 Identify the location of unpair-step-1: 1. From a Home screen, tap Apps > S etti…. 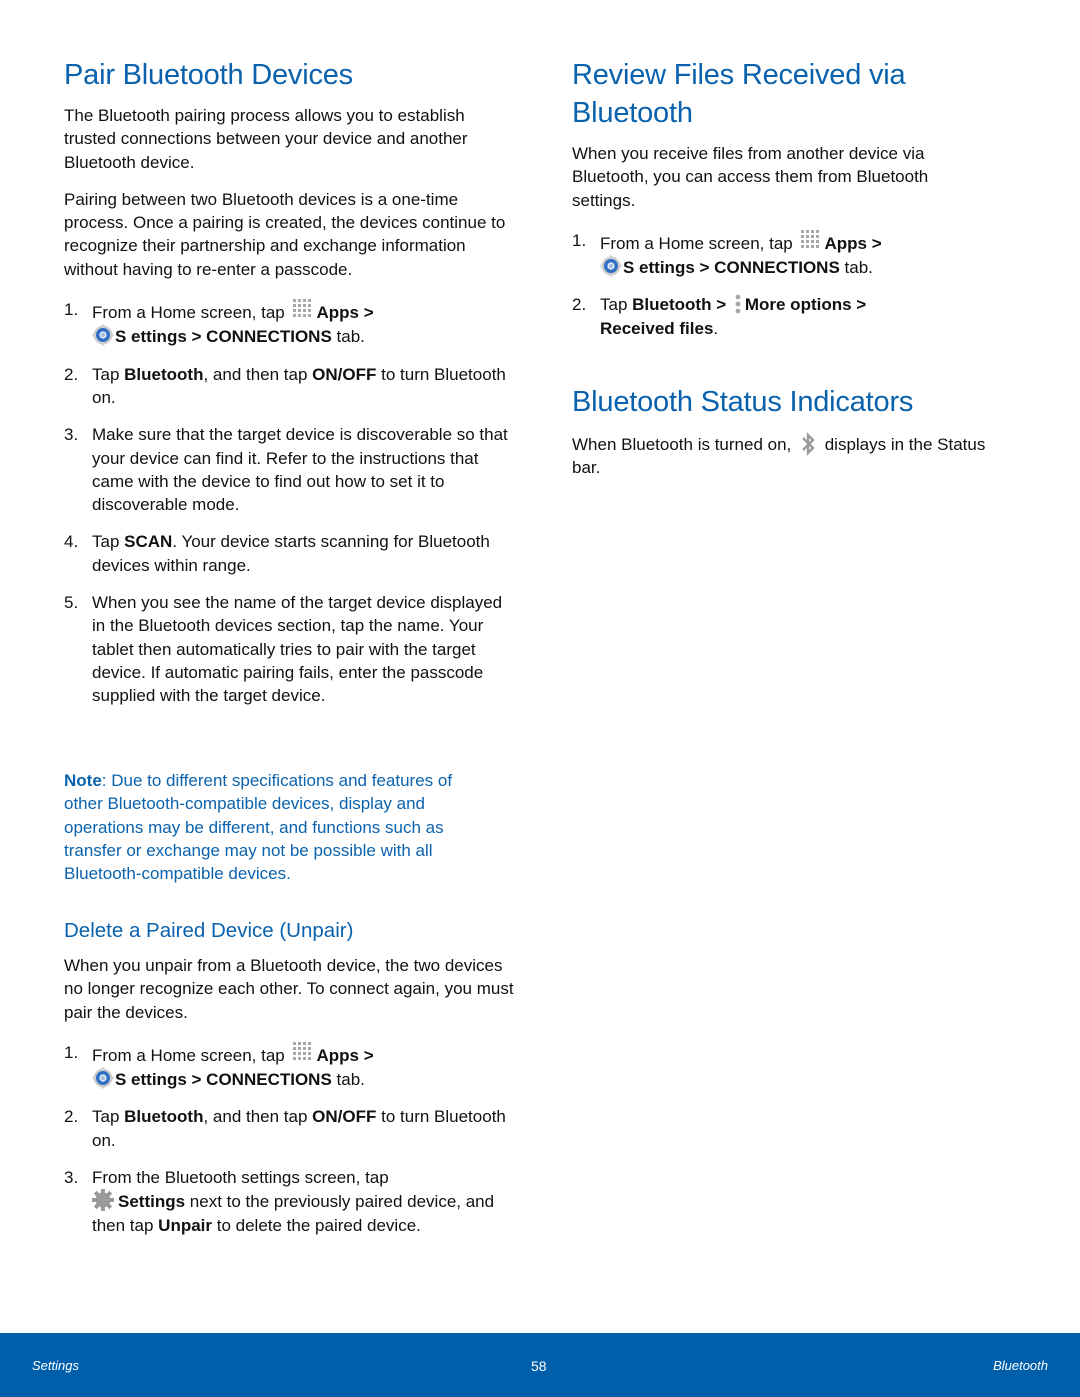
(219, 1065).